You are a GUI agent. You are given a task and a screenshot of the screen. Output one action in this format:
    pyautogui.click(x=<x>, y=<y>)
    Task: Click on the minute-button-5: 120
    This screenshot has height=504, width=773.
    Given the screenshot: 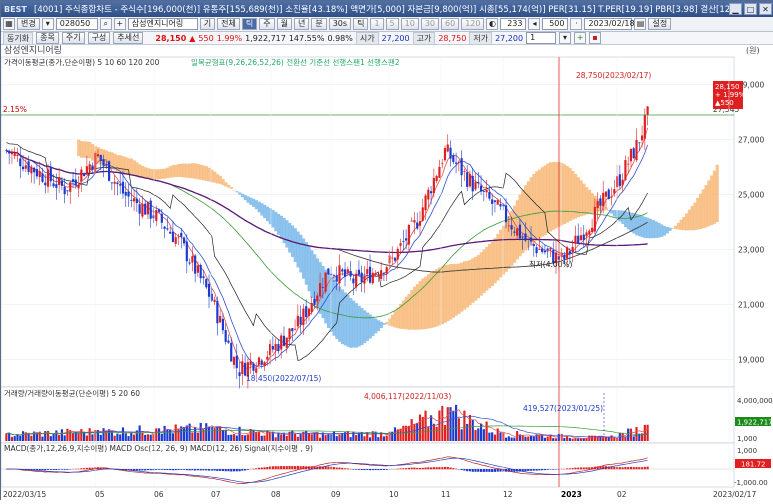 What is the action you would take?
    pyautogui.click(x=472, y=24)
    